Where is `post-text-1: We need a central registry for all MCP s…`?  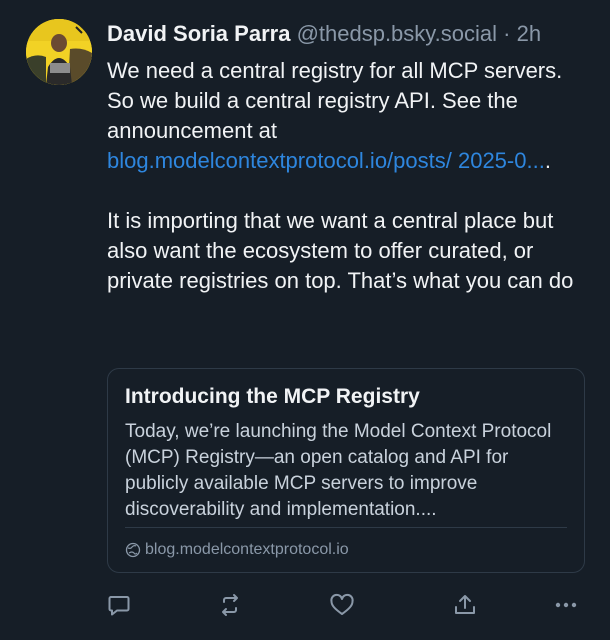
post-text-1: We need a central registry for all MCP s… is located at coordinates (335, 100).